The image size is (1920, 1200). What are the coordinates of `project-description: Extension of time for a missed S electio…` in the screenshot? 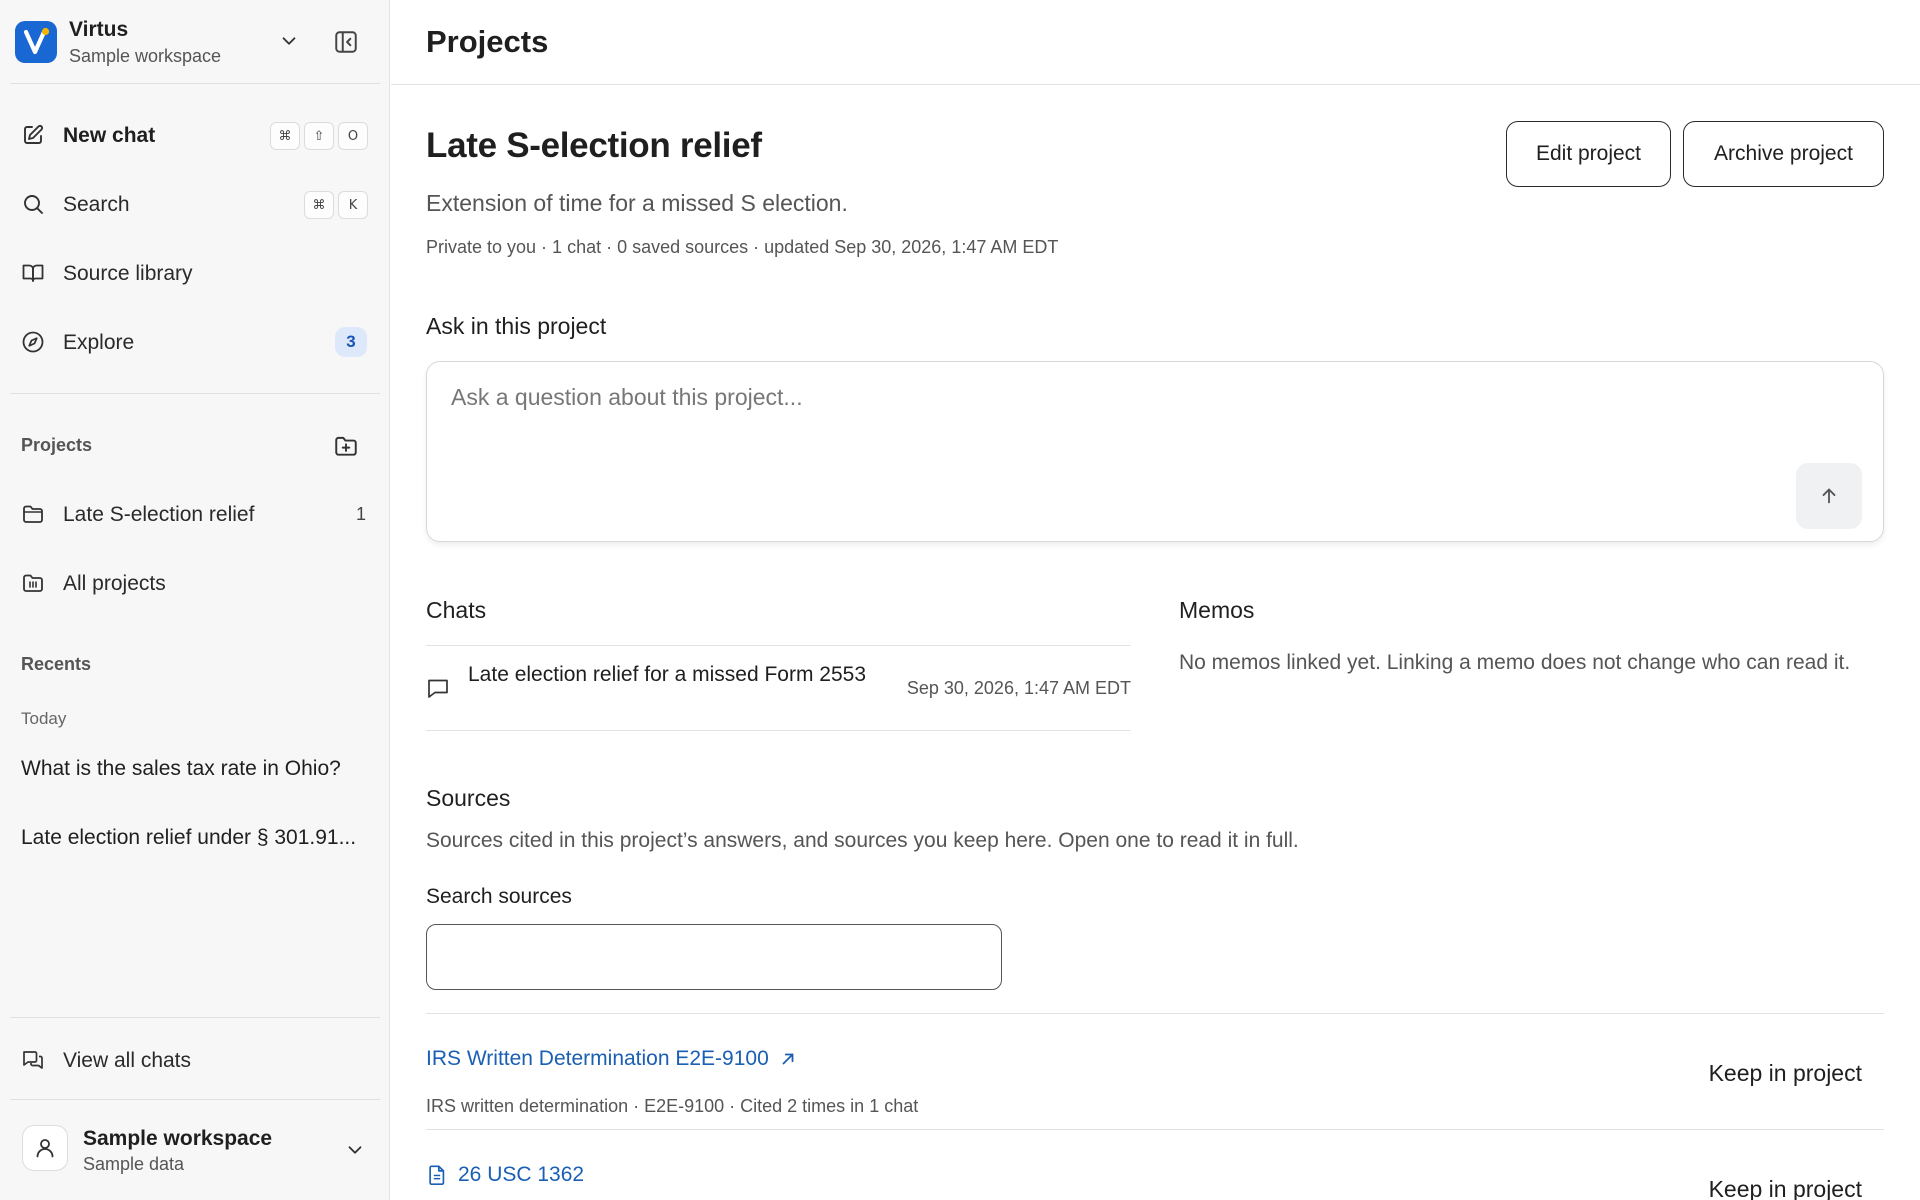 It's located at (637, 203).